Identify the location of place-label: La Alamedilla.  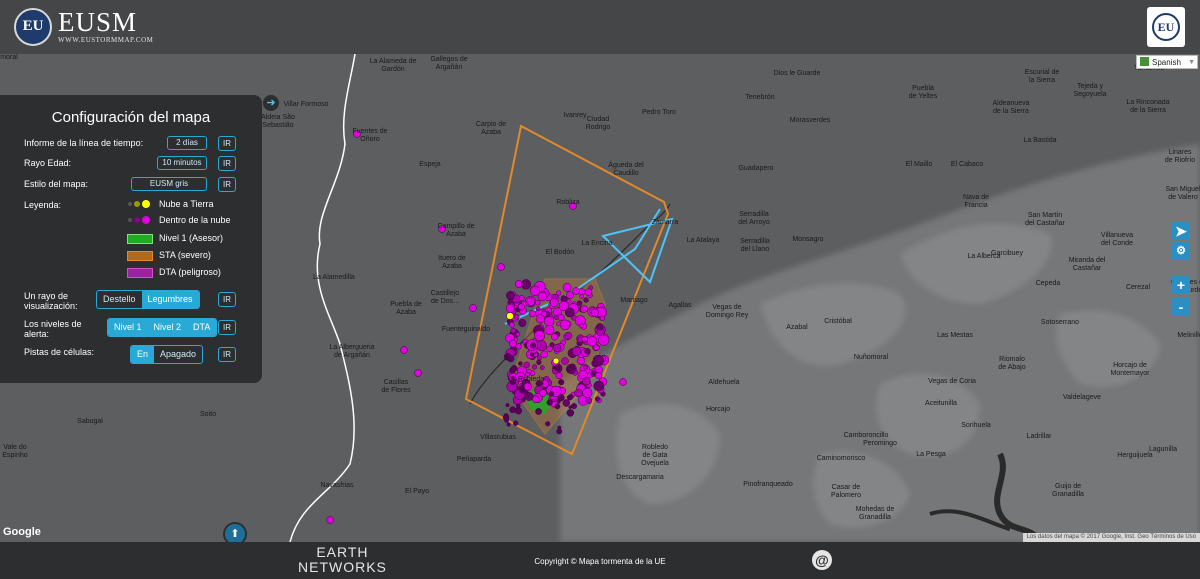
(334, 277).